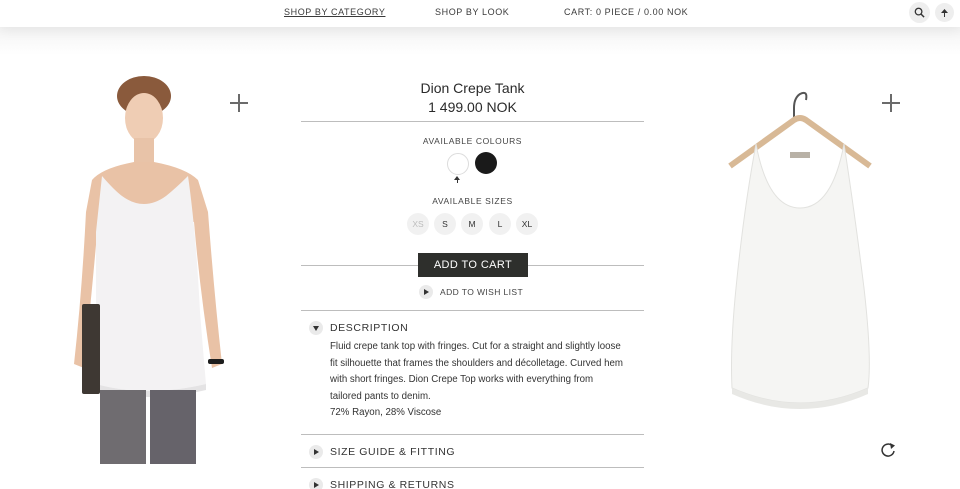 The height and width of the screenshot is (489, 960). Describe the element at coordinates (392, 484) in the screenshot. I see `shipping-title: SHIPPING & RETURNS` at that location.